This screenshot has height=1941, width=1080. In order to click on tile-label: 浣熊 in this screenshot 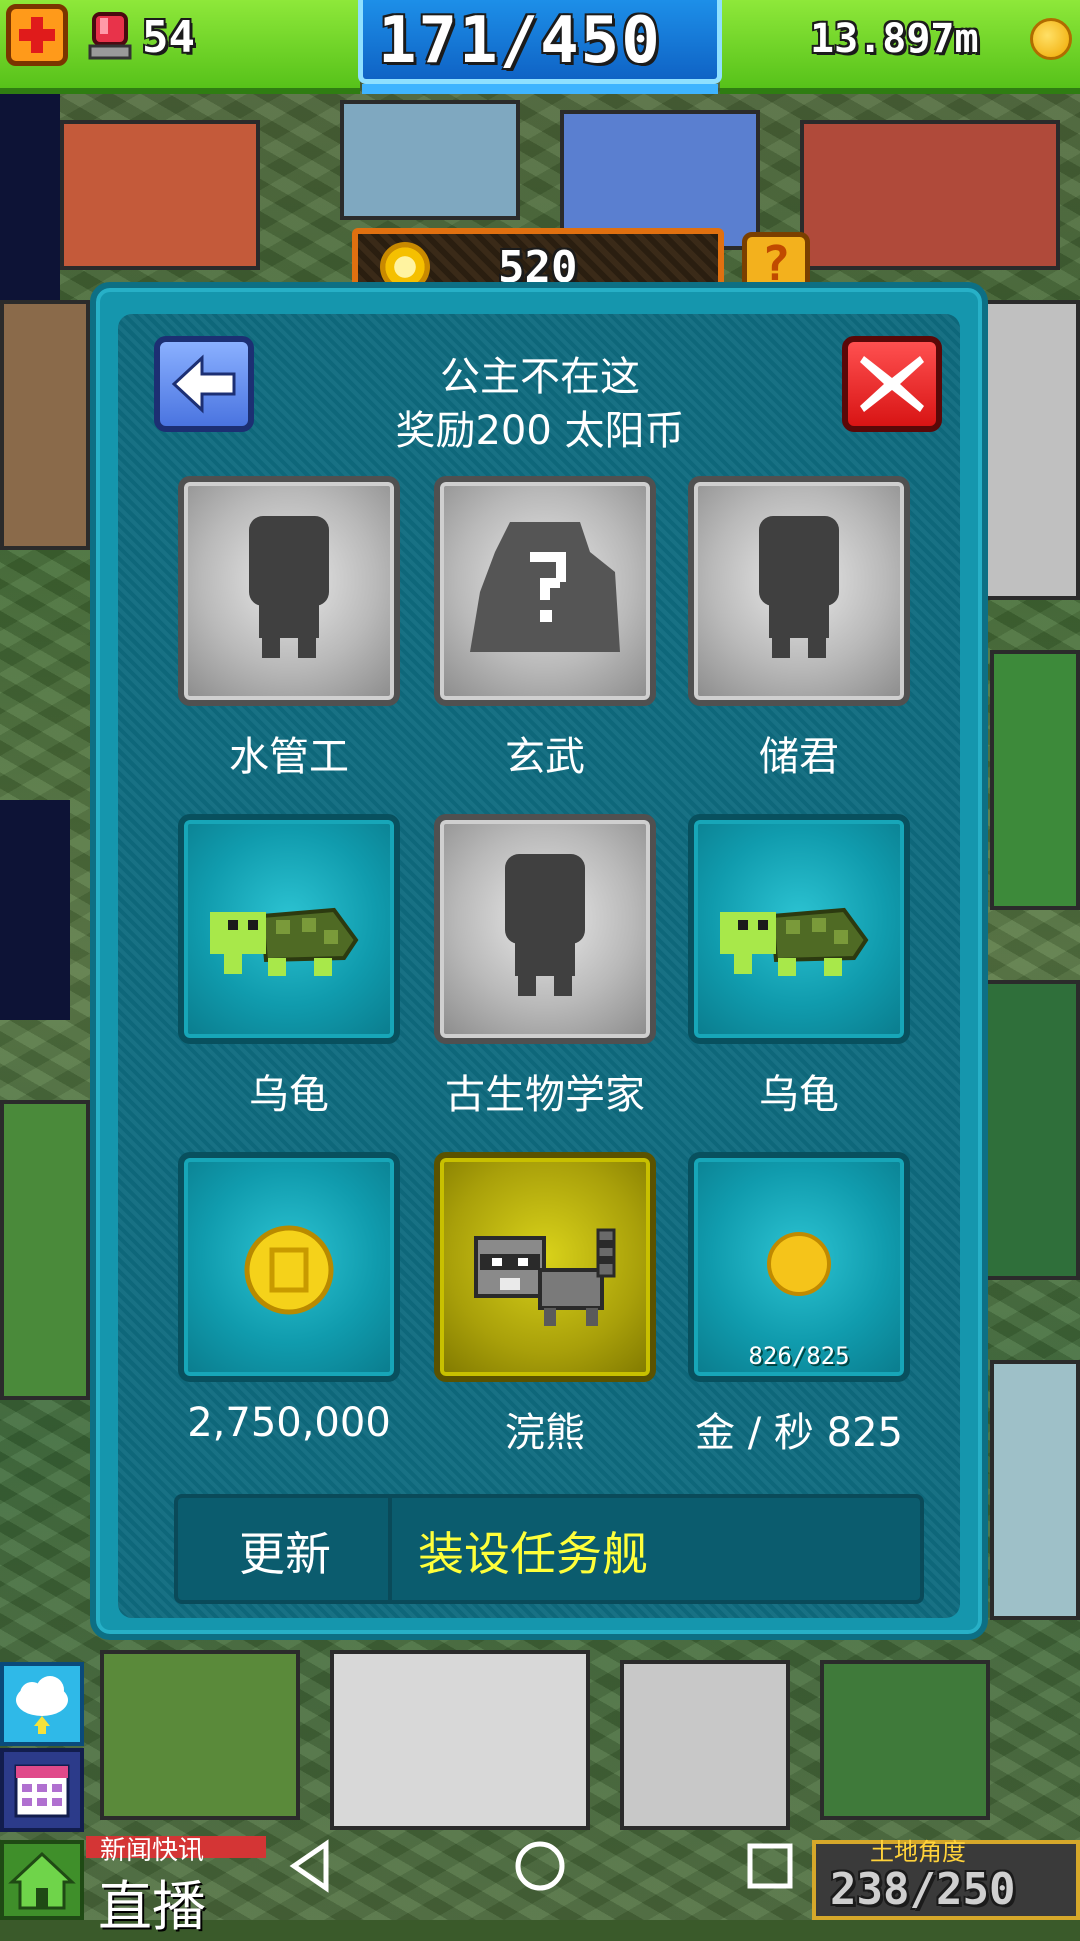, I will do `click(545, 1433)`.